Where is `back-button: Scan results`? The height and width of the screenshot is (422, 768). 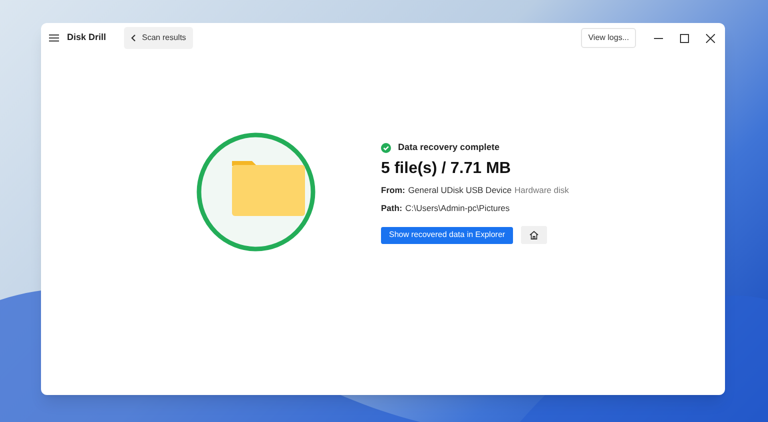
back-button: Scan results is located at coordinates (159, 38).